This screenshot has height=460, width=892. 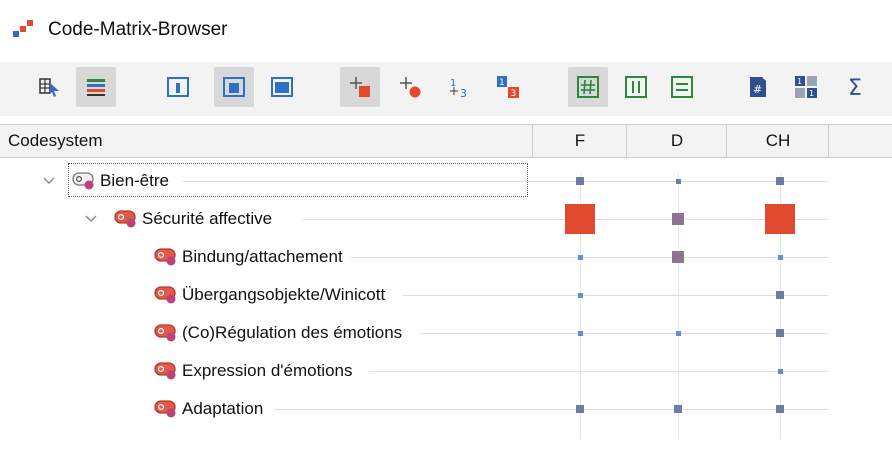 What do you see at coordinates (134, 181) in the screenshot?
I see `code-label: Bien-être` at bounding box center [134, 181].